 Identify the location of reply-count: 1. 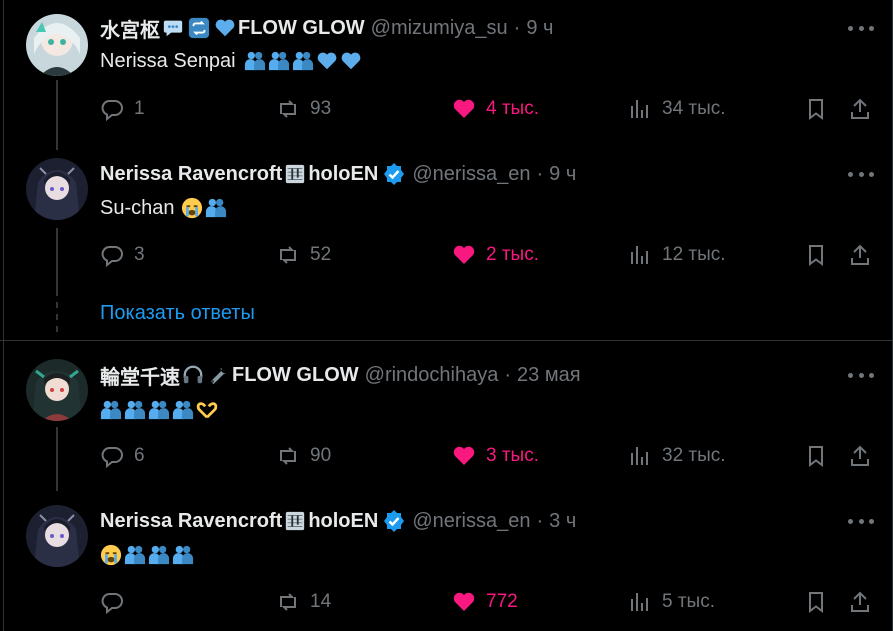
(139, 108).